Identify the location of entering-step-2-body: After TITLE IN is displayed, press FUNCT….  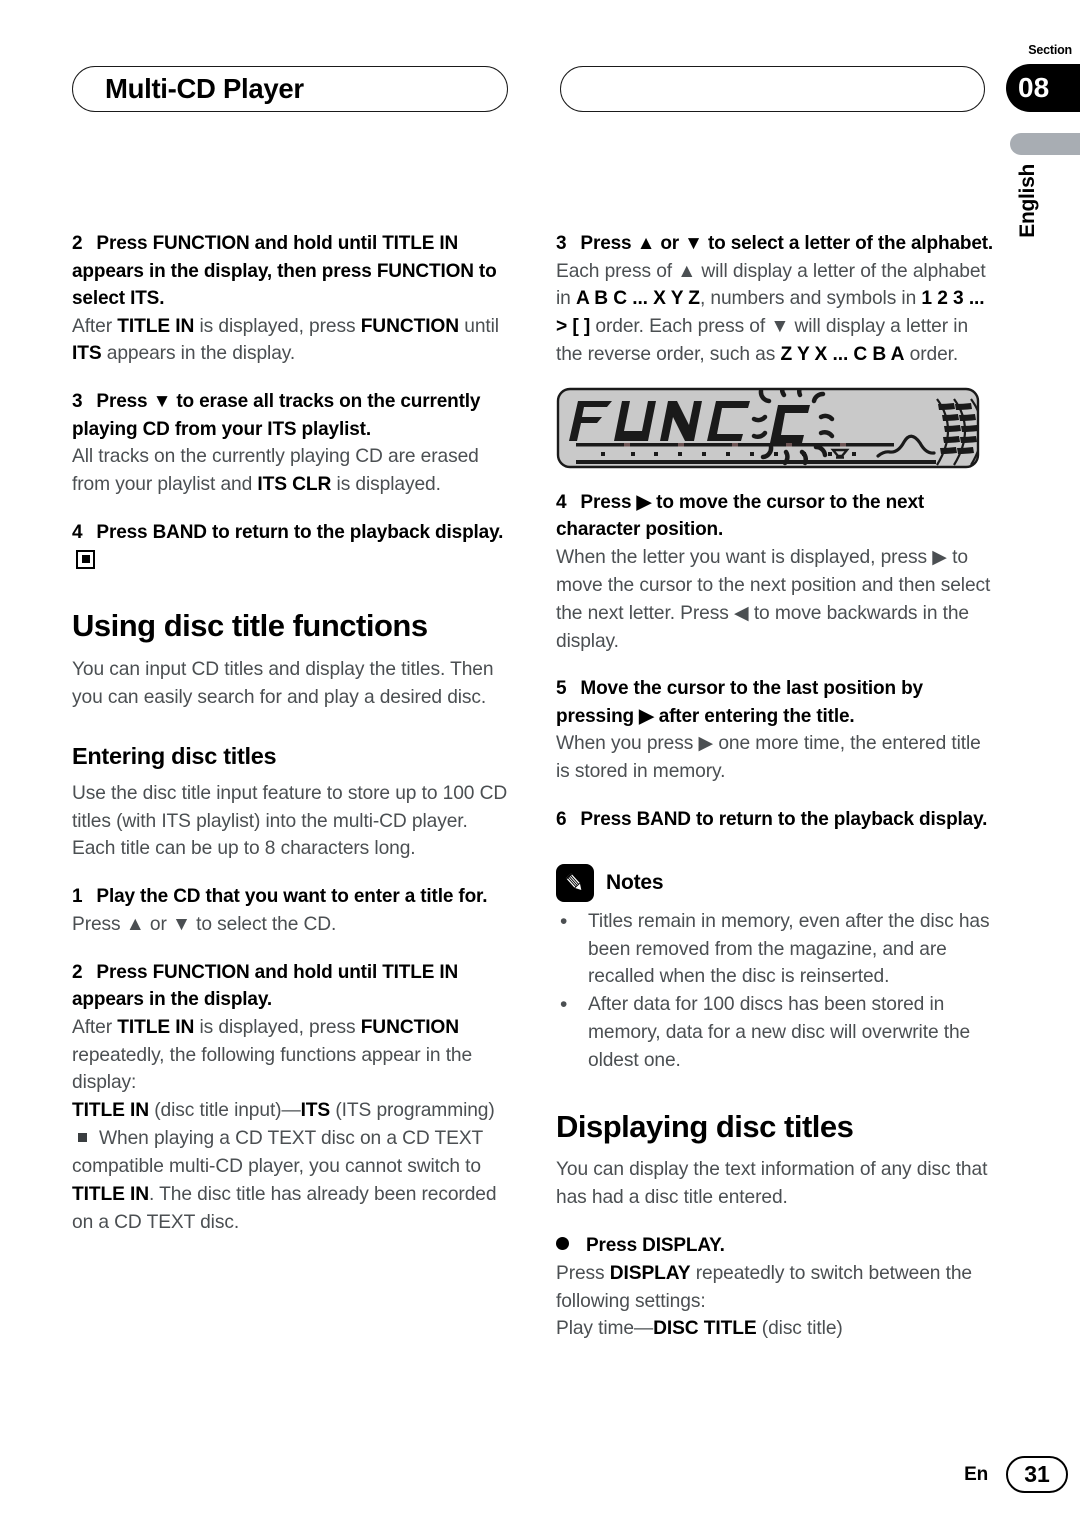
(292, 1056).